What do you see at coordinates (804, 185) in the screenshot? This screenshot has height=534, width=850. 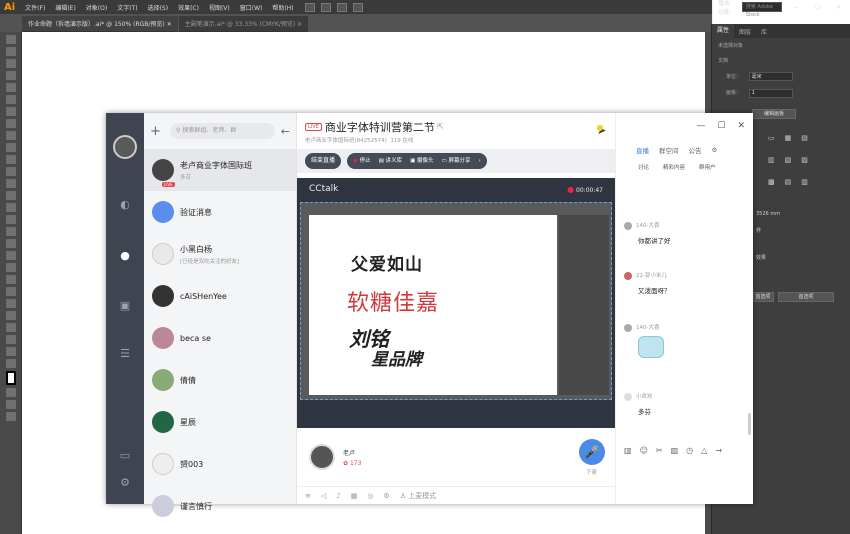 I see `snap-pixel-icon: ▥` at bounding box center [804, 185].